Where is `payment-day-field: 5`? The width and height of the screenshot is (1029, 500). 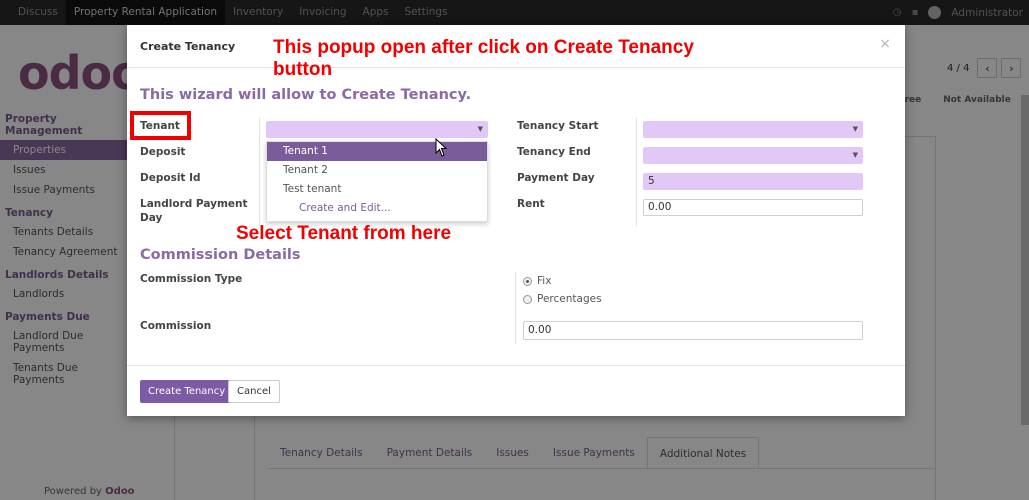
payment-day-field: 5 is located at coordinates (753, 181).